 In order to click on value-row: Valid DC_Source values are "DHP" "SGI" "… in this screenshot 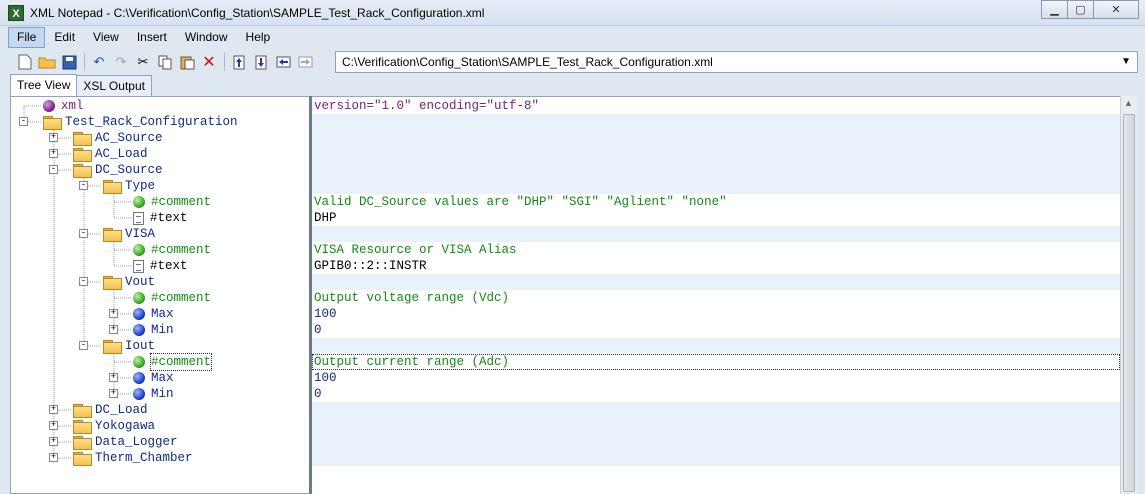, I will do `click(716, 202)`.